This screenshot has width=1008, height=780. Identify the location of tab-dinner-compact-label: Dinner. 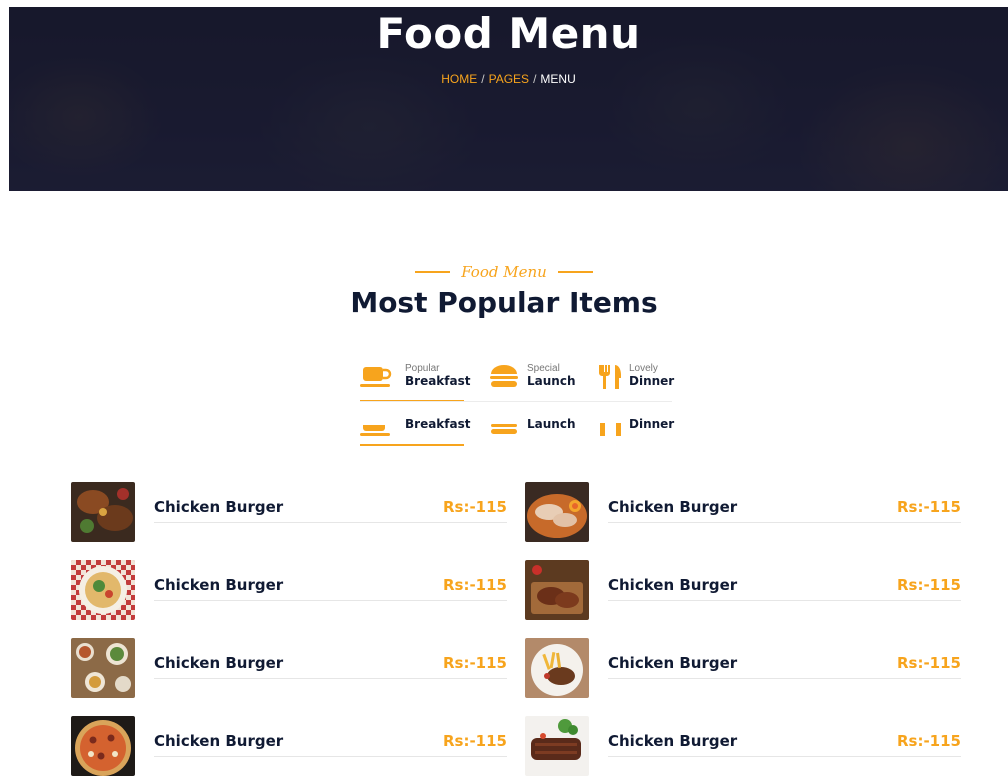
(652, 424).